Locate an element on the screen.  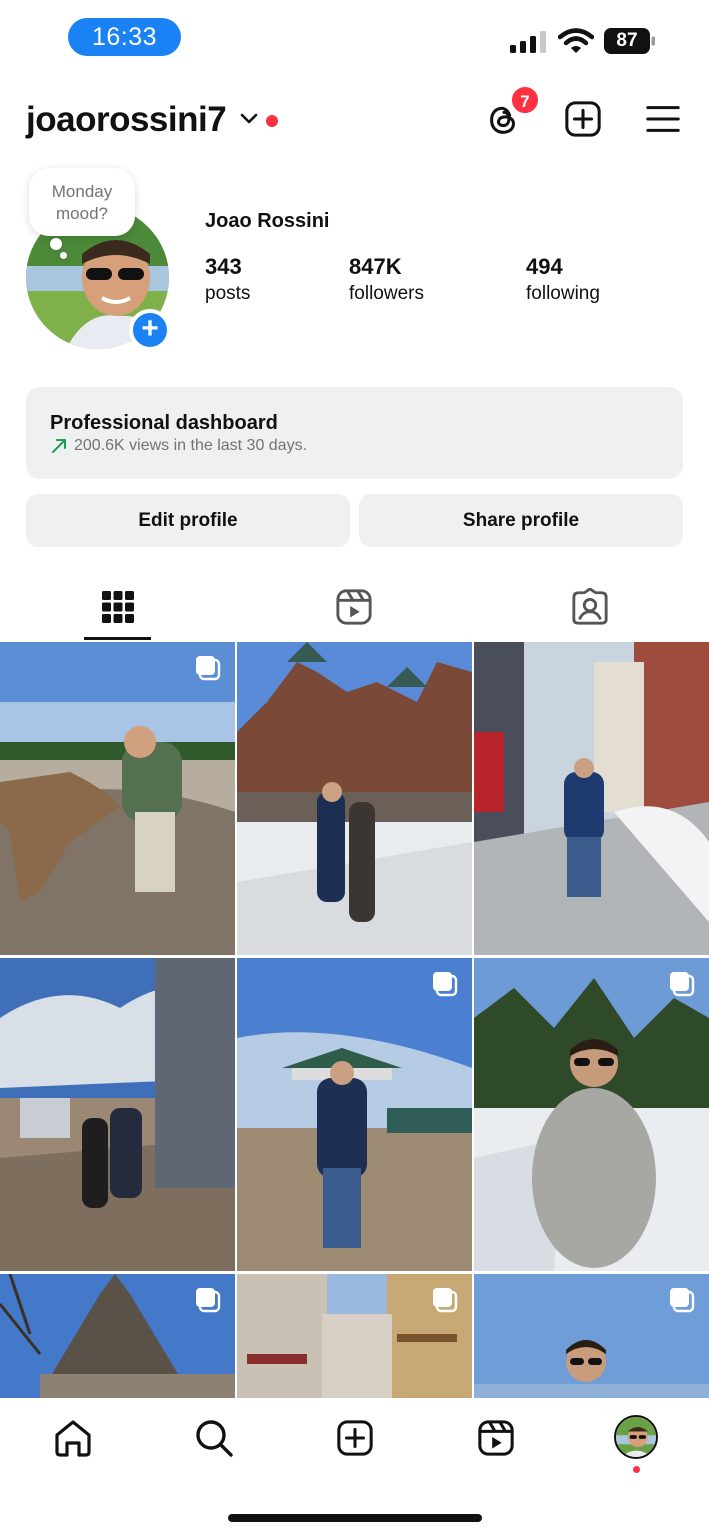
home-icon is located at coordinates (73, 1438).